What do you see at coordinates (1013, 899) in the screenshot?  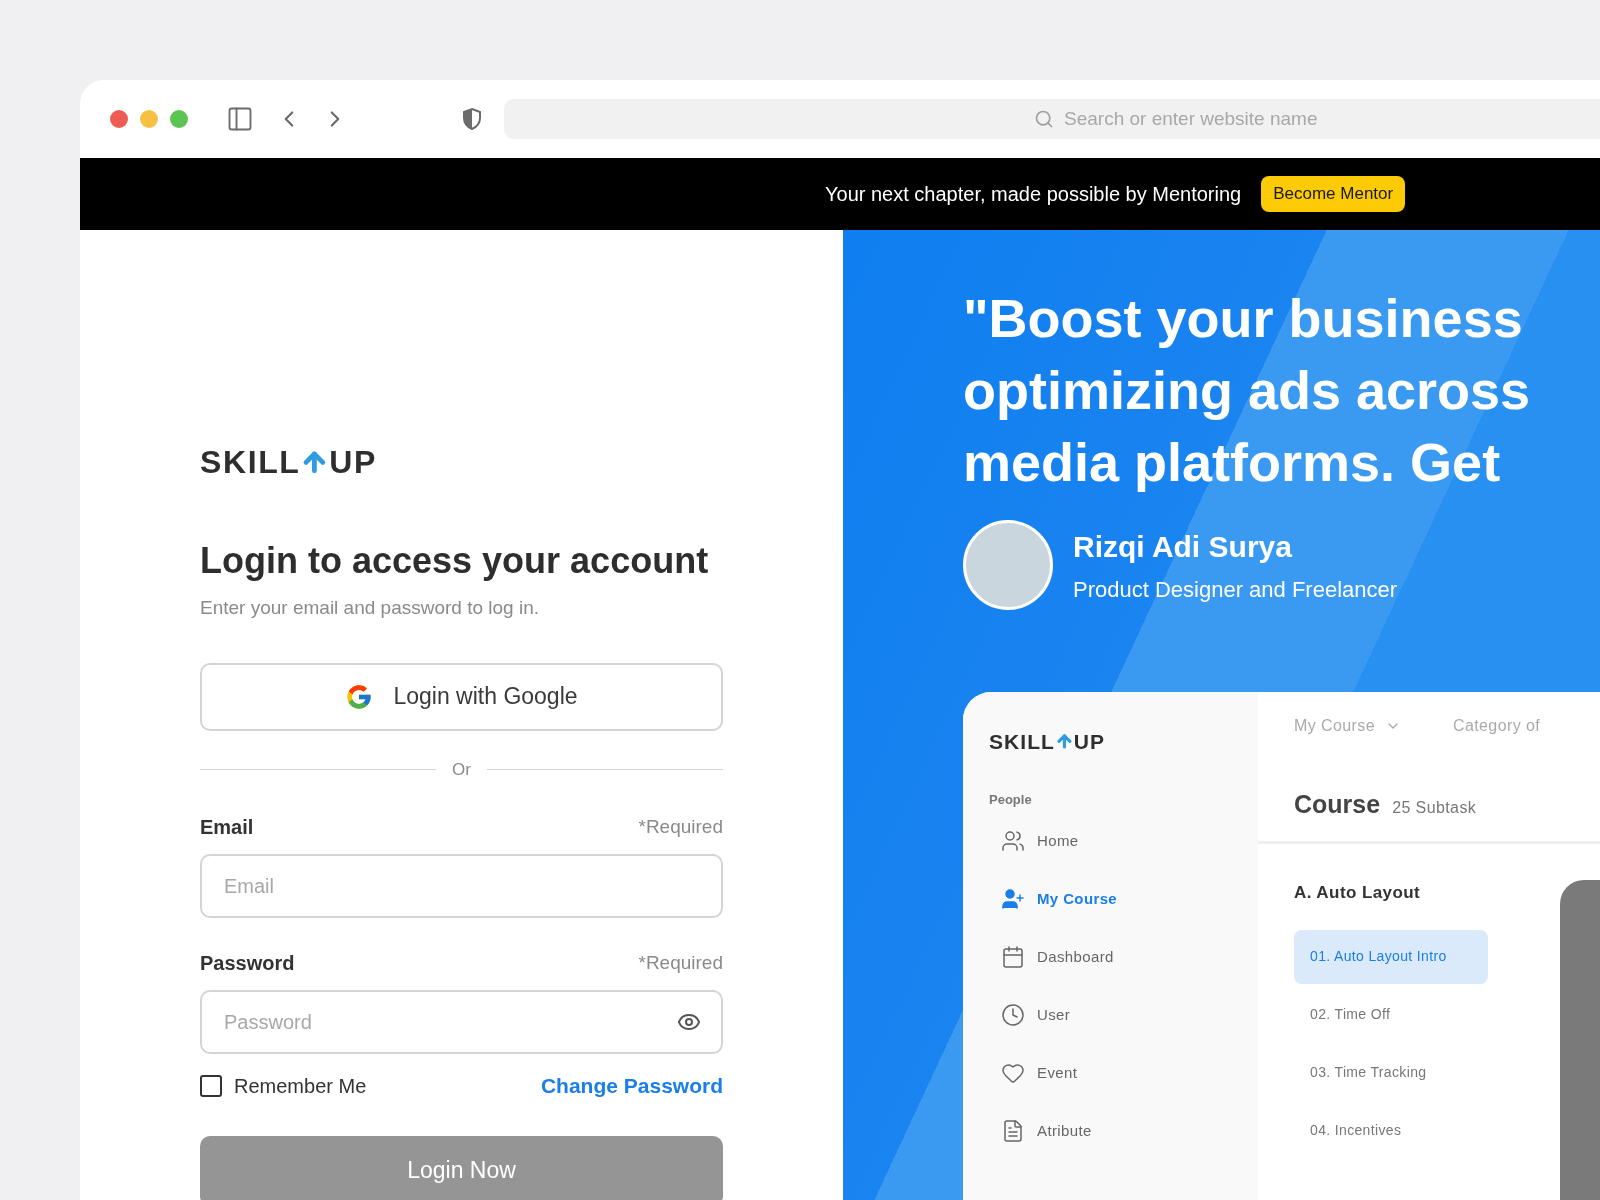 I see `user-plus-icon` at bounding box center [1013, 899].